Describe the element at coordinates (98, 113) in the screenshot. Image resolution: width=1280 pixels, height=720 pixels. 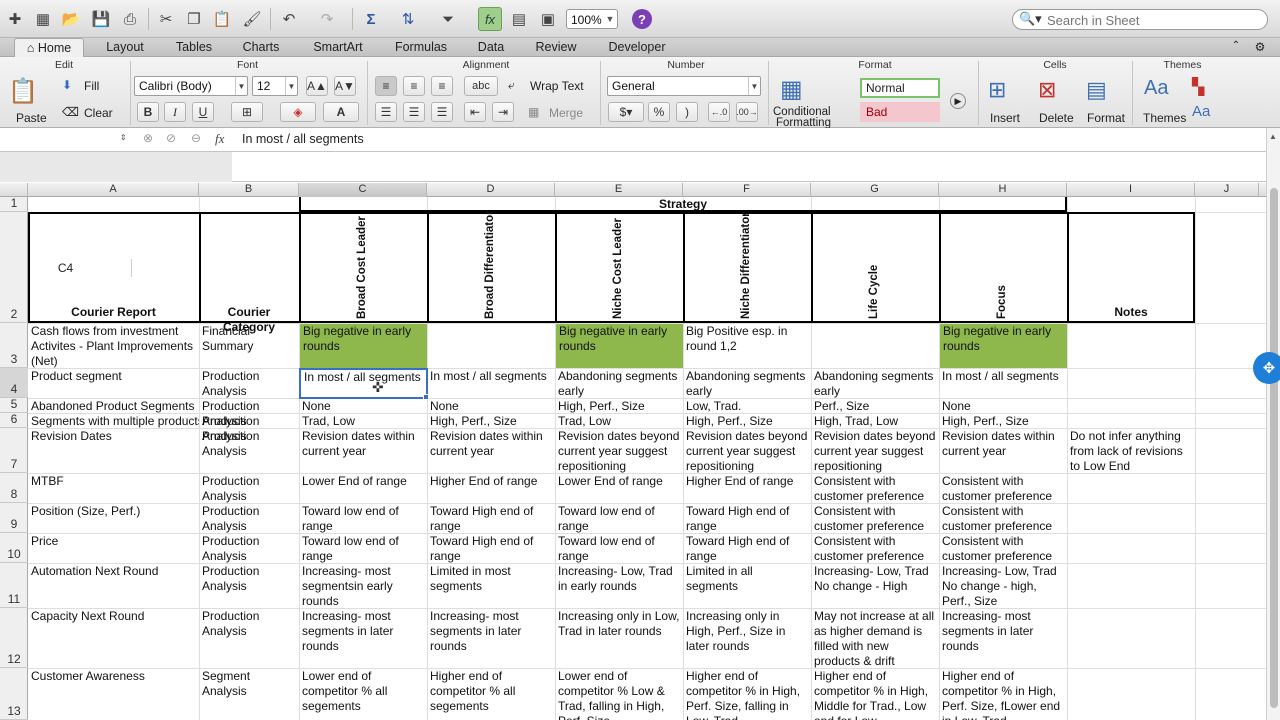
I see `clear-button: Clear` at that location.